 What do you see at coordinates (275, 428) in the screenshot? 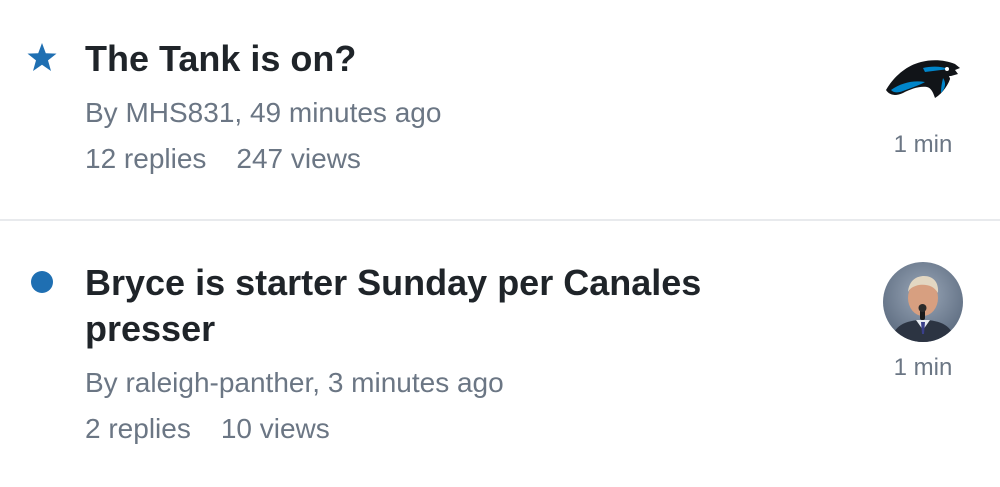
I see `views-count: 10 views` at bounding box center [275, 428].